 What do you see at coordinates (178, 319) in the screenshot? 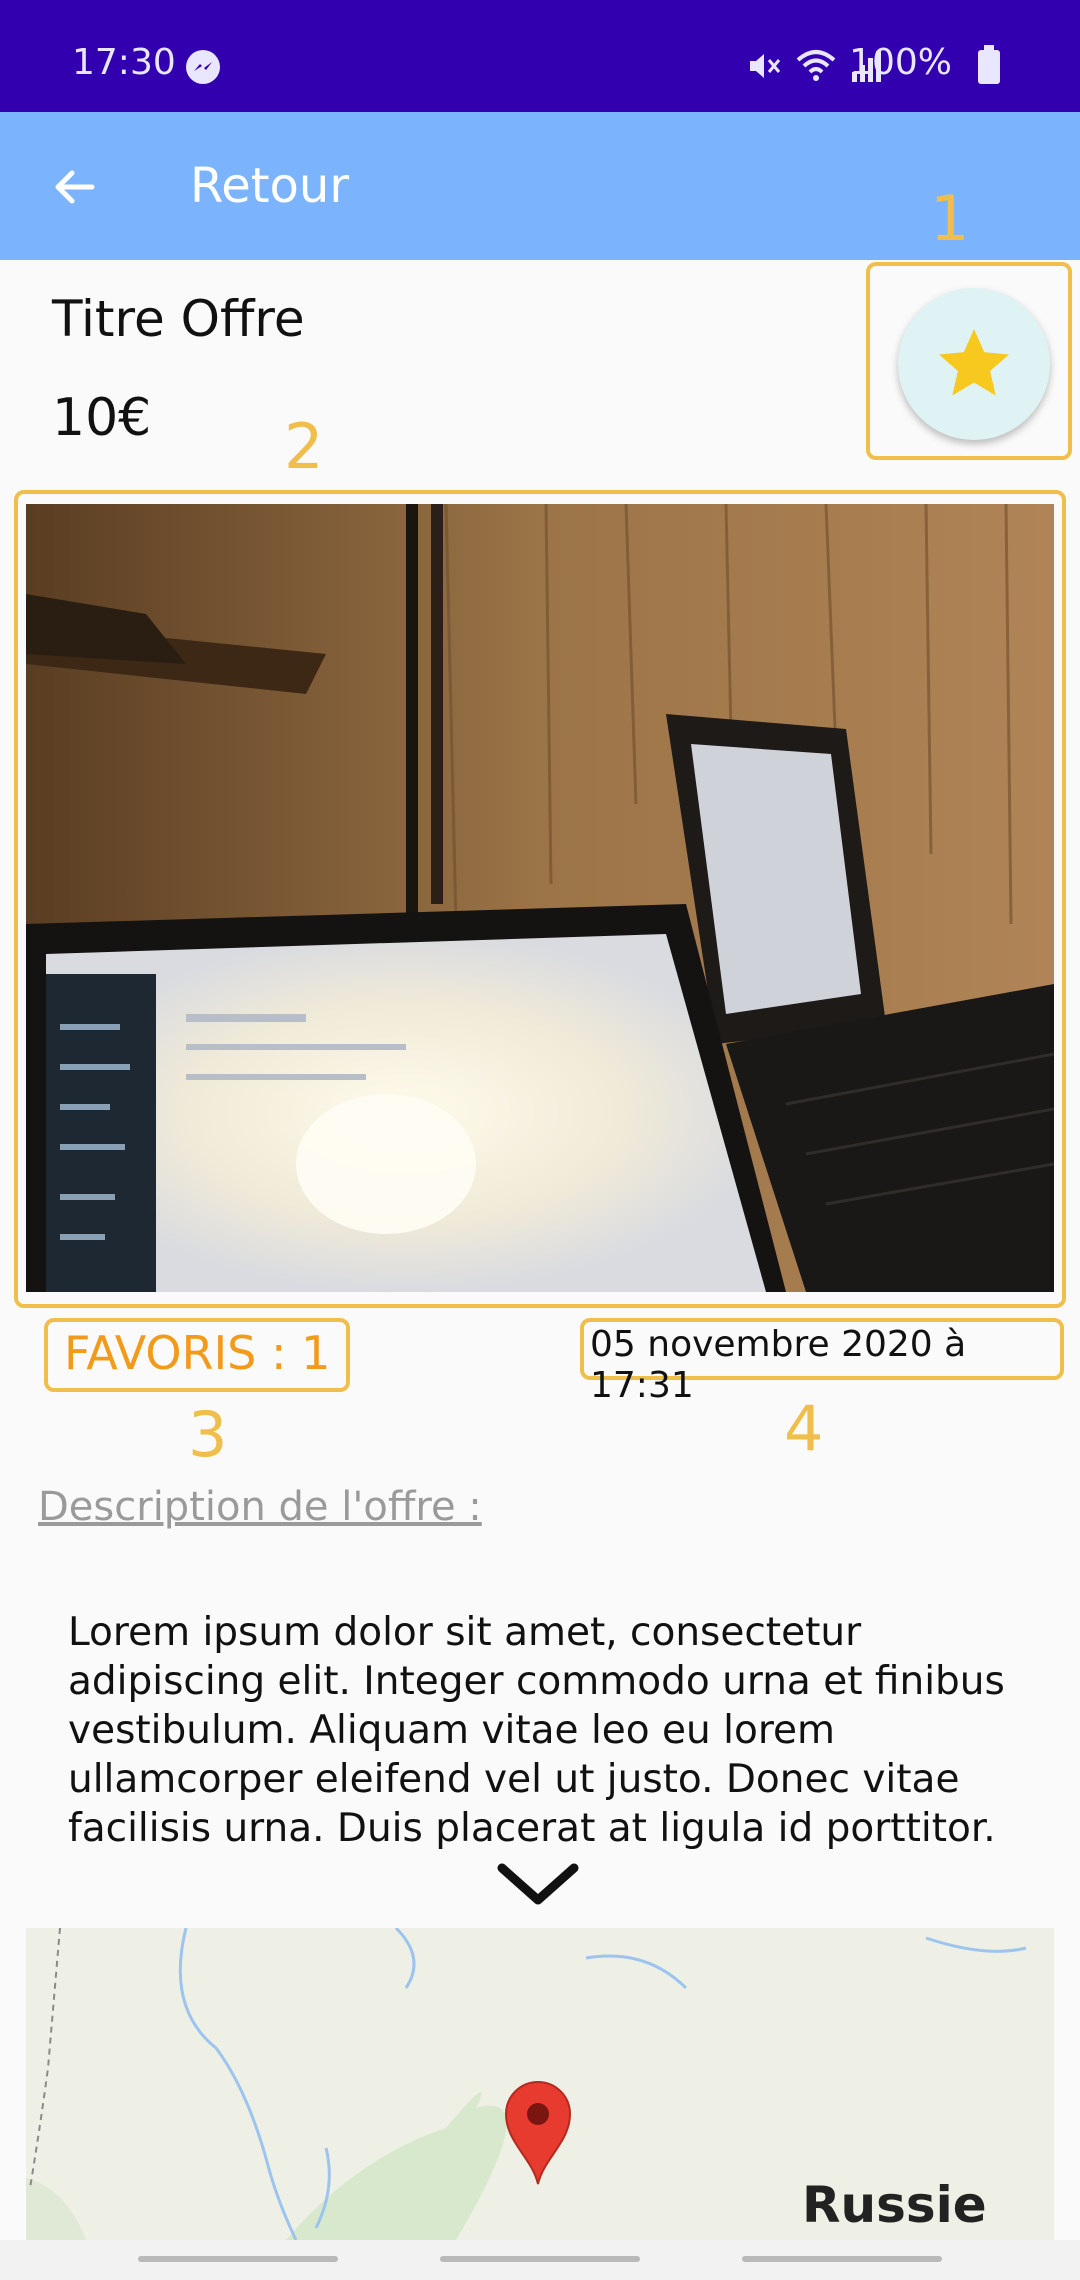
I see `offer-title: Titre Offre` at bounding box center [178, 319].